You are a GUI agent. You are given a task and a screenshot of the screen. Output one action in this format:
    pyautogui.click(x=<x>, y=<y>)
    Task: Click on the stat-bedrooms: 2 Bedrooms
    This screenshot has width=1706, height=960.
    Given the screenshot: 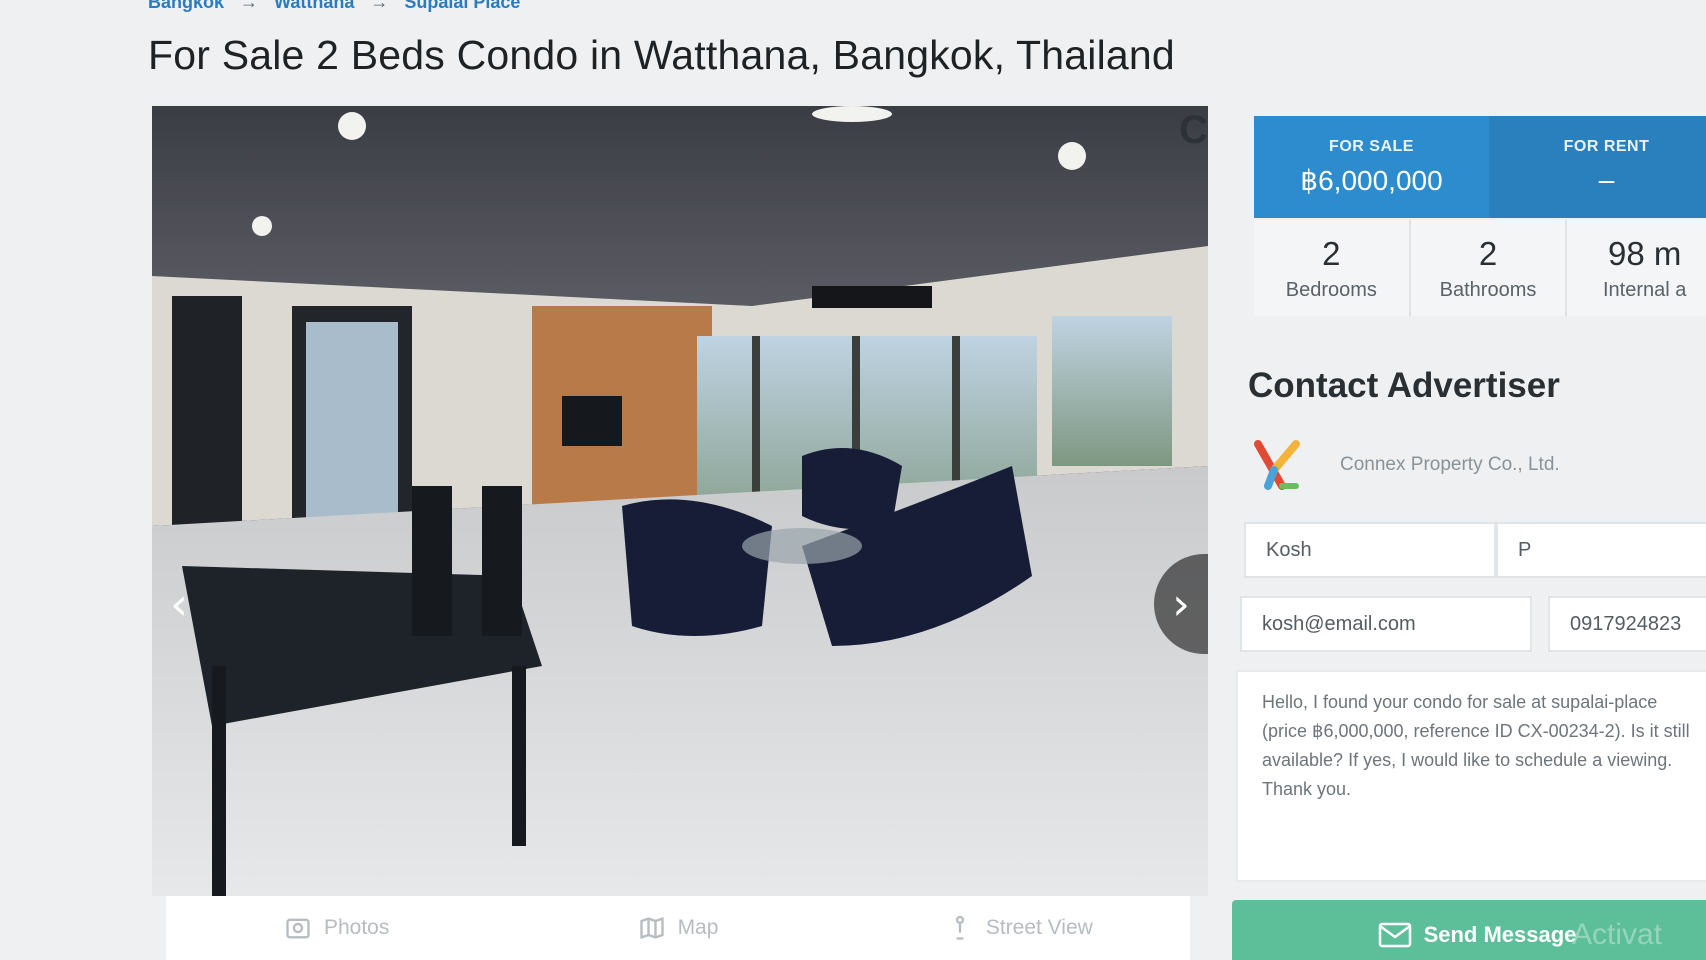 What is the action you would take?
    pyautogui.click(x=1332, y=268)
    